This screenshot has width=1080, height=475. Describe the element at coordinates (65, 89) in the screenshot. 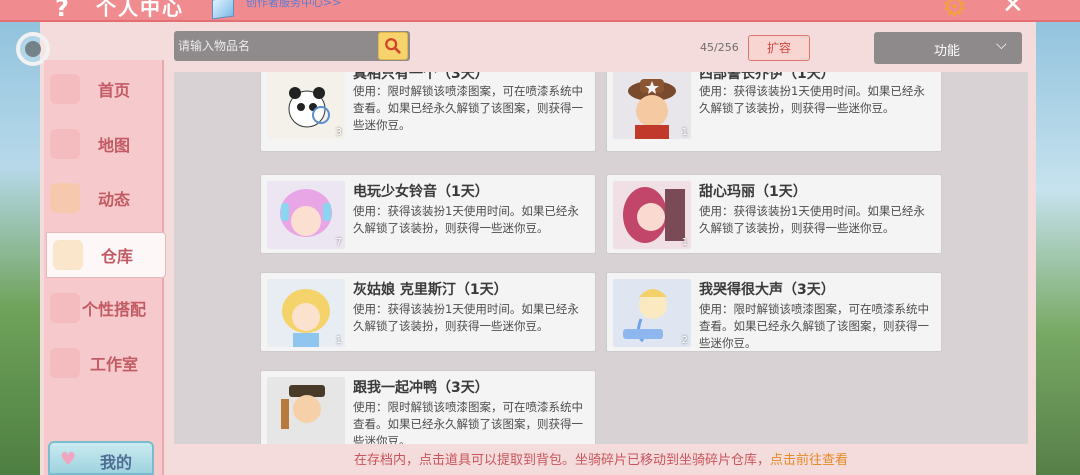

I see `home-icon` at that location.